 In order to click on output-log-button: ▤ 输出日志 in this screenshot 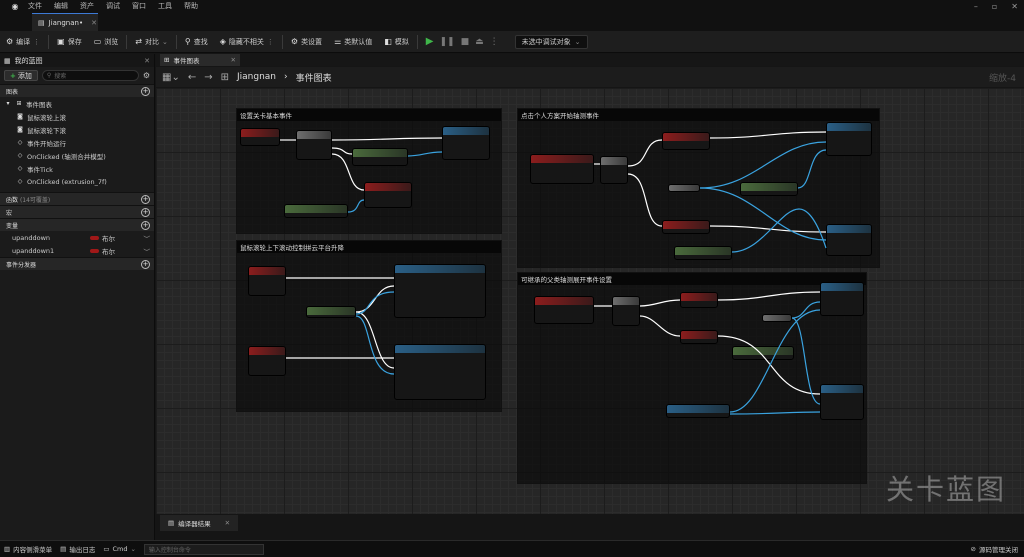, I will do `click(77, 549)`.